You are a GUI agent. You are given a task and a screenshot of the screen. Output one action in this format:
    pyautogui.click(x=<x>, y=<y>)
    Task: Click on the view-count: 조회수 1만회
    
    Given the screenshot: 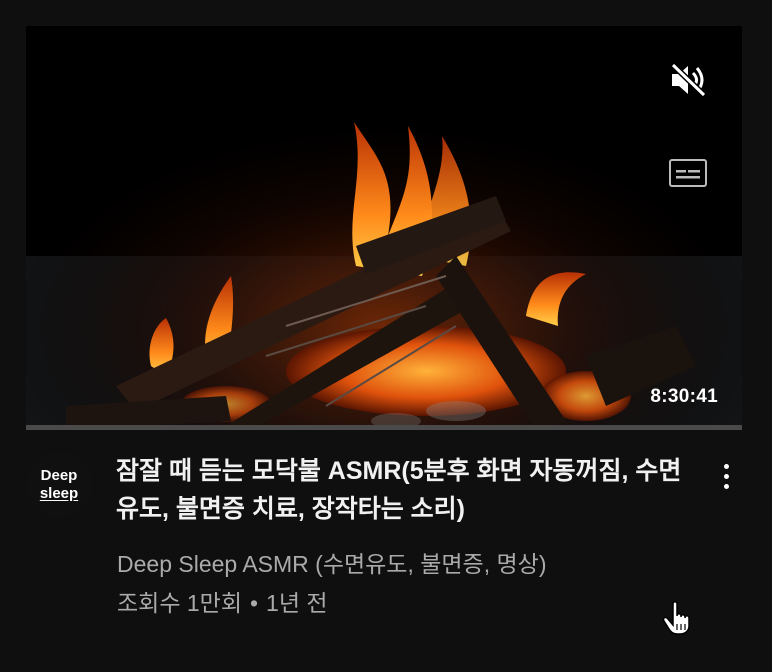 What is the action you would take?
    pyautogui.click(x=179, y=603)
    